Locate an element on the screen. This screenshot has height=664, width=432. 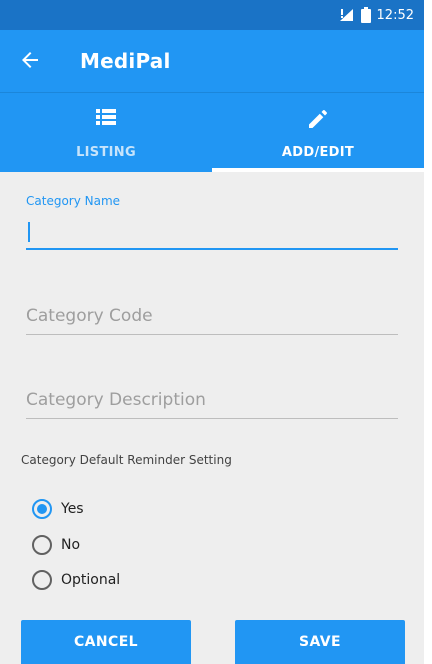
radio-label-yes: Yes is located at coordinates (72, 509).